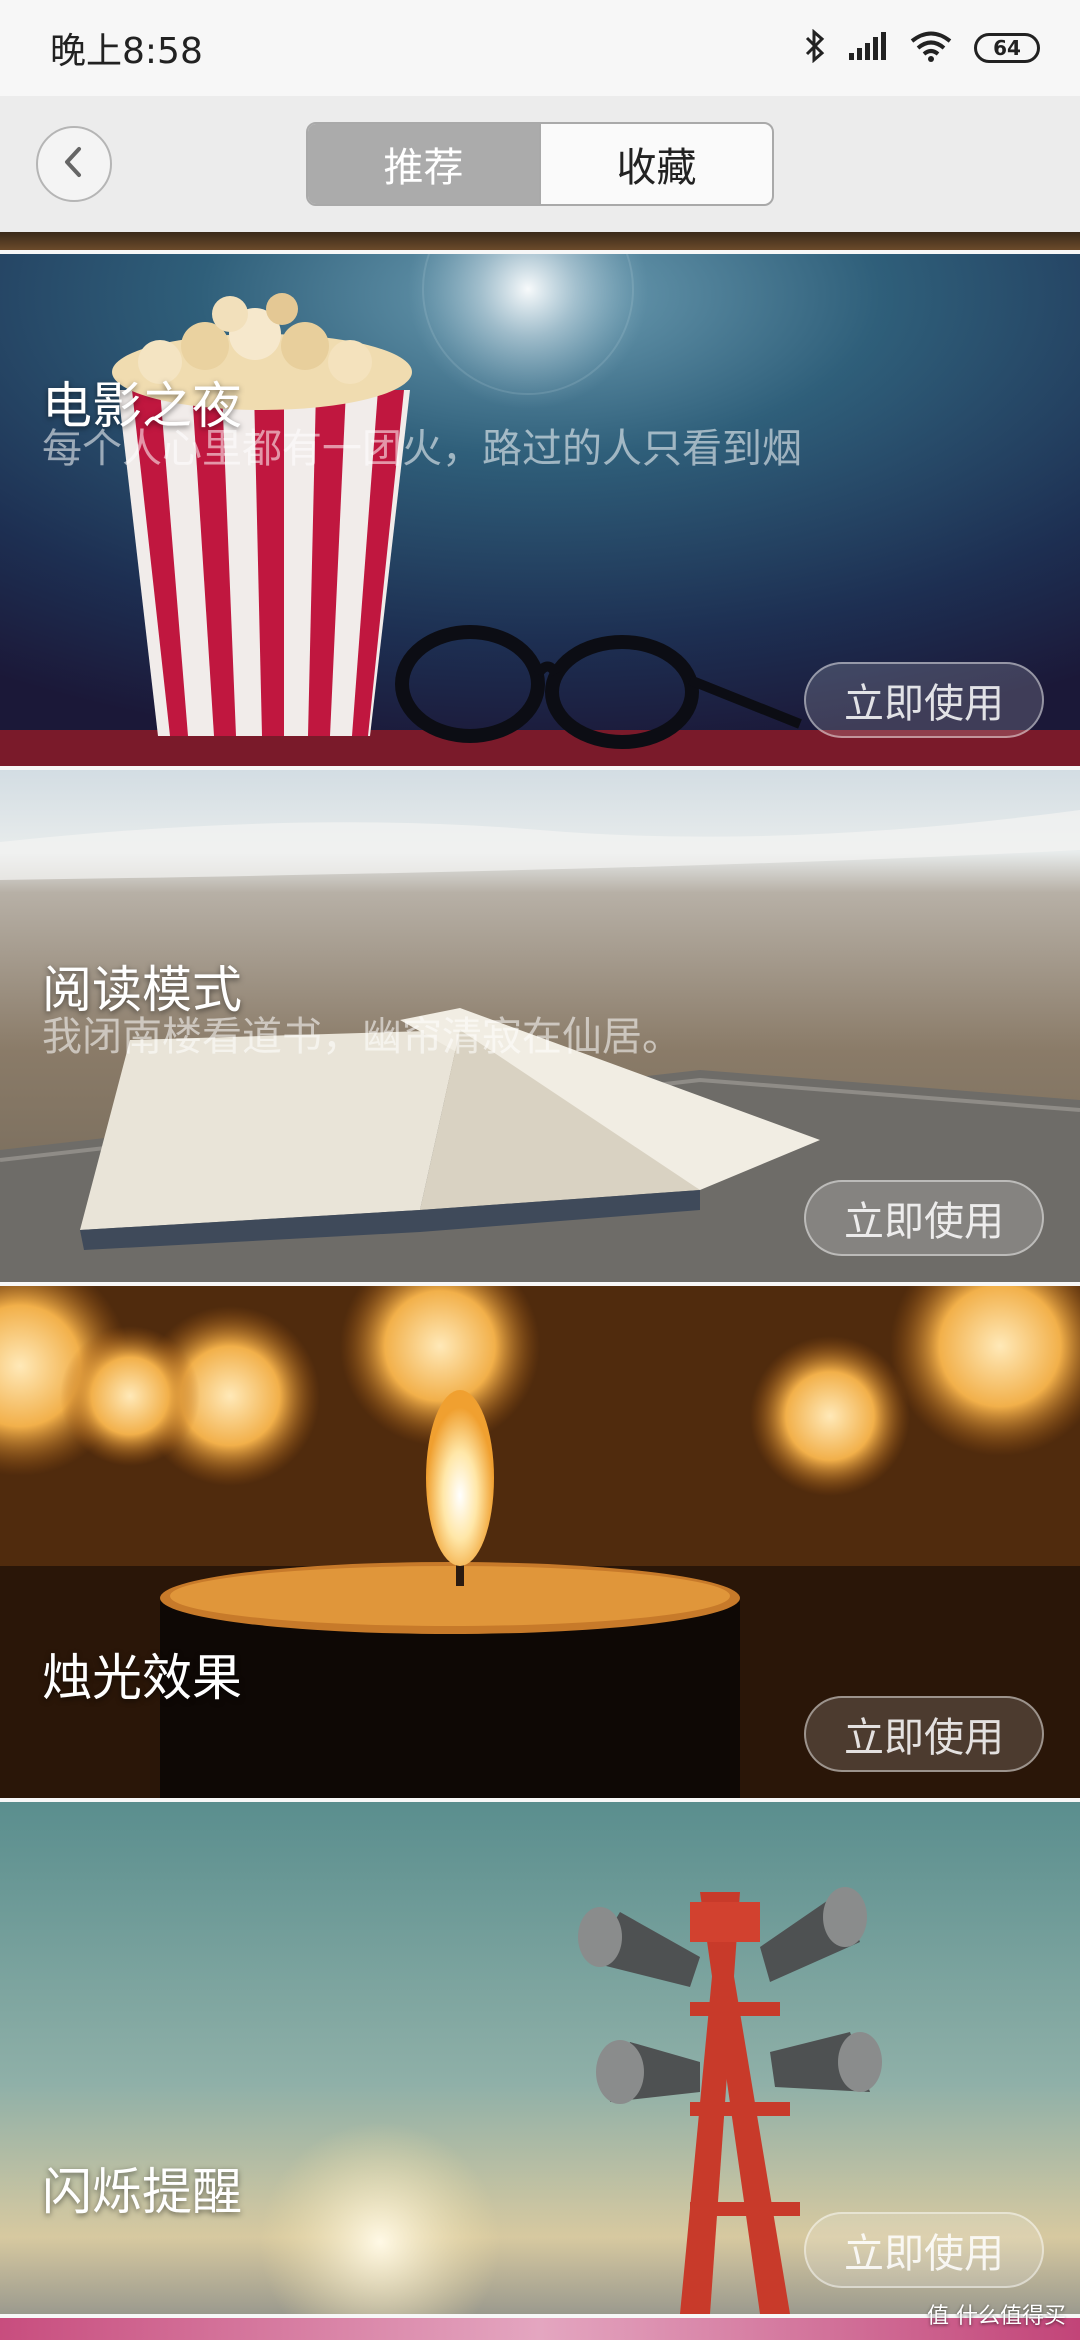  I want to click on tab-switcher: 推荐 收藏, so click(540, 164).